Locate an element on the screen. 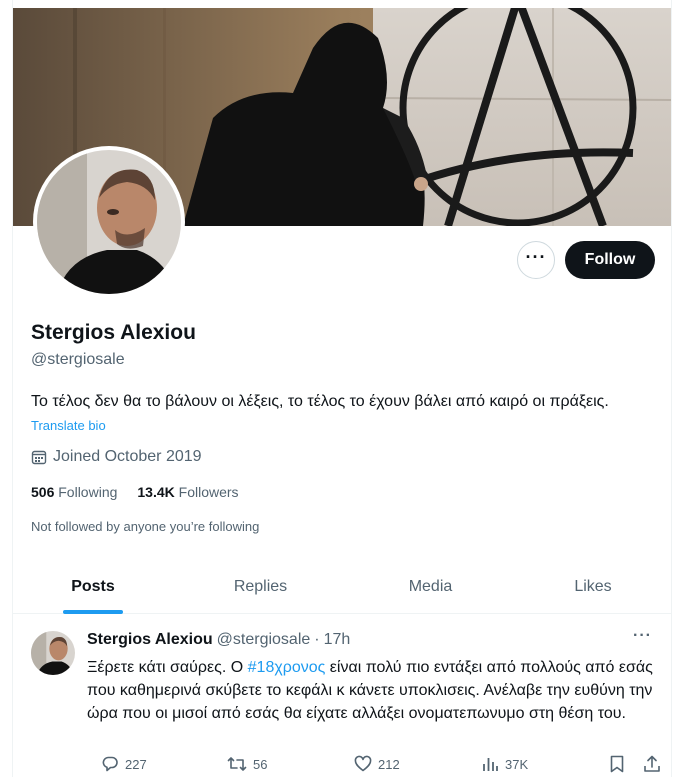 The width and height of the screenshot is (687, 777). tweet-time: 17h is located at coordinates (337, 640).